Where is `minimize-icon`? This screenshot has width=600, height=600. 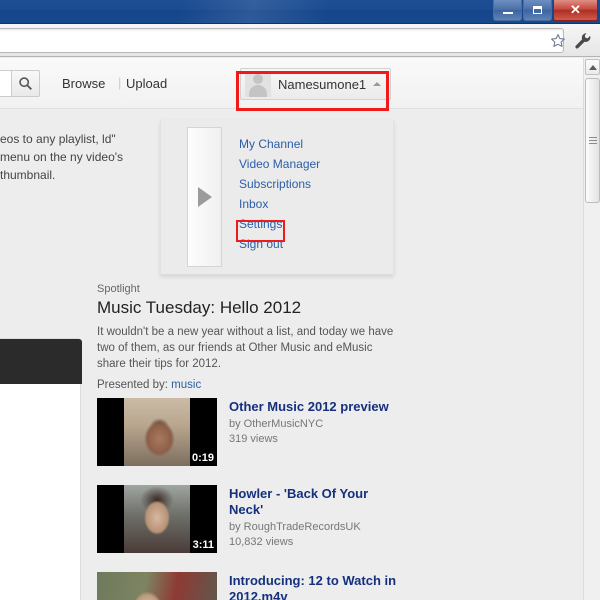
minimize-icon is located at coordinates (507, 12).